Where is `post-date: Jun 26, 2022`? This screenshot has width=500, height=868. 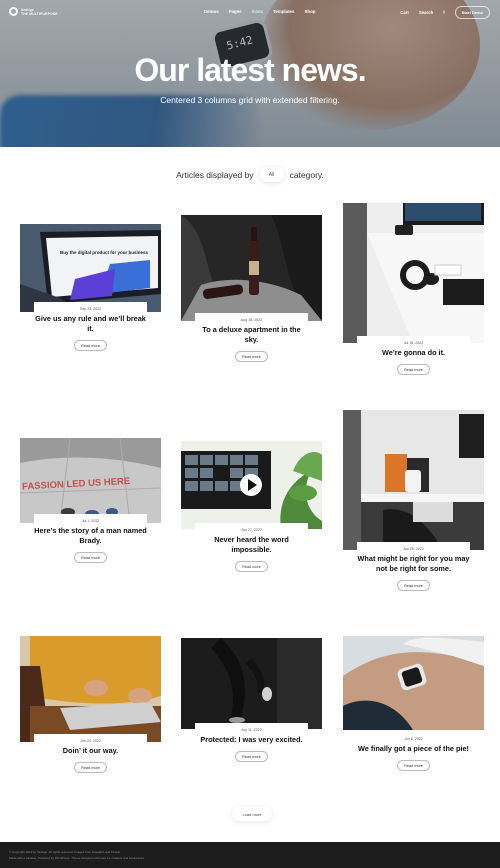 post-date: Jun 26, 2022 is located at coordinates (413, 549).